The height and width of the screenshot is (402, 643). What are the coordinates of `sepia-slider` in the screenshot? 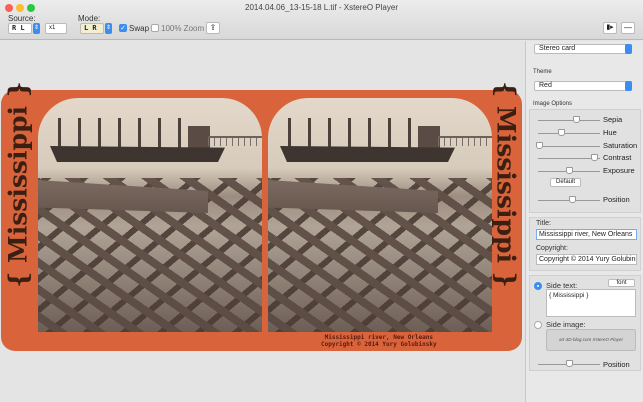 It's located at (569, 119).